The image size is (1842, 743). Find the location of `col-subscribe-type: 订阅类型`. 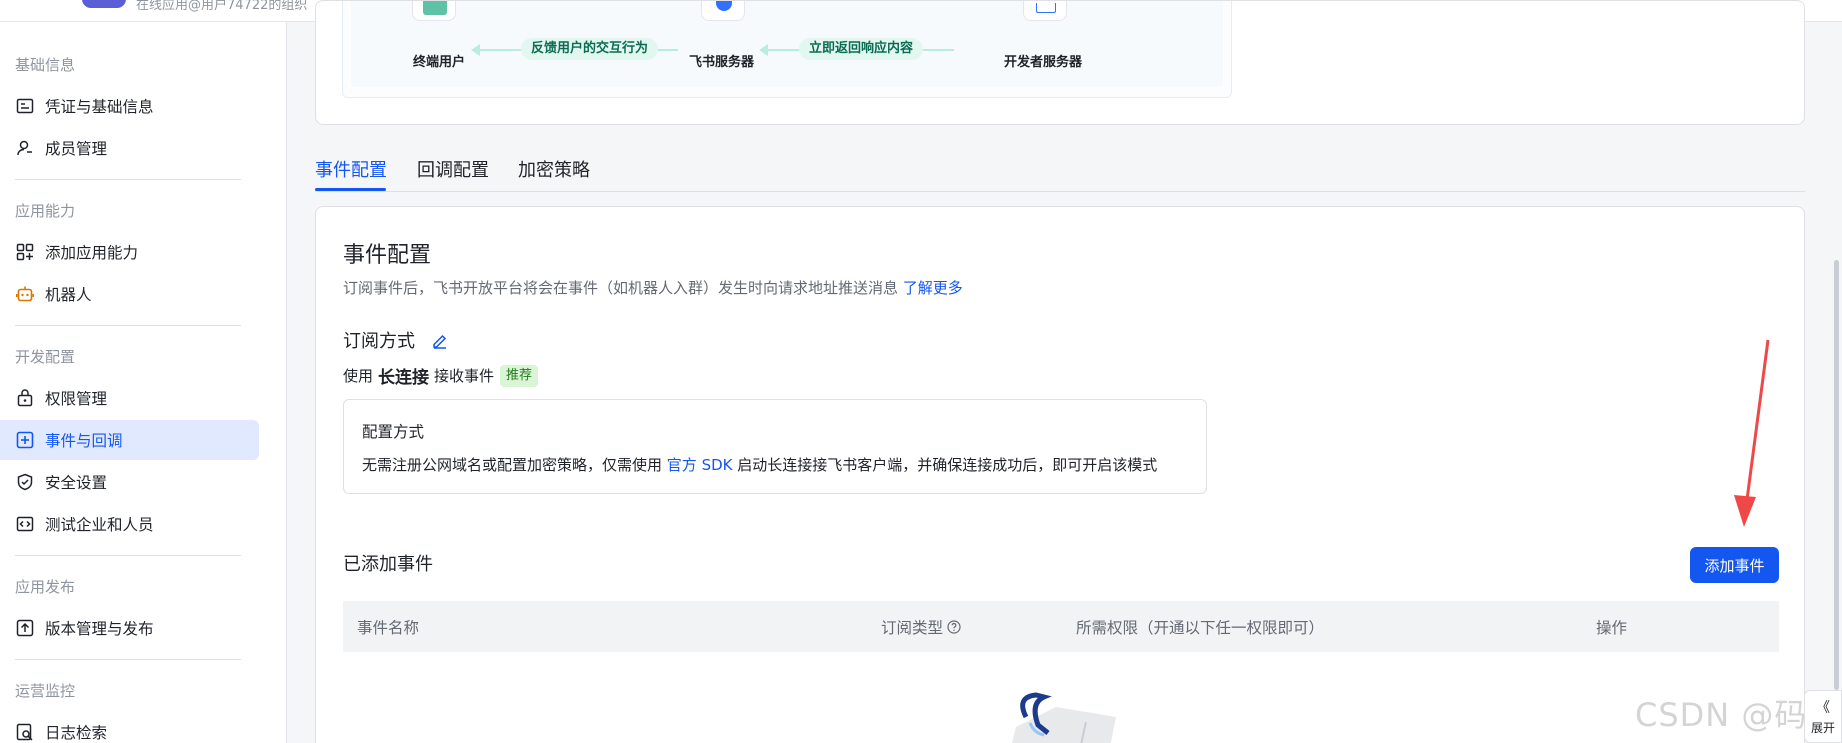

col-subscribe-type: 订阅类型 is located at coordinates (921, 627).